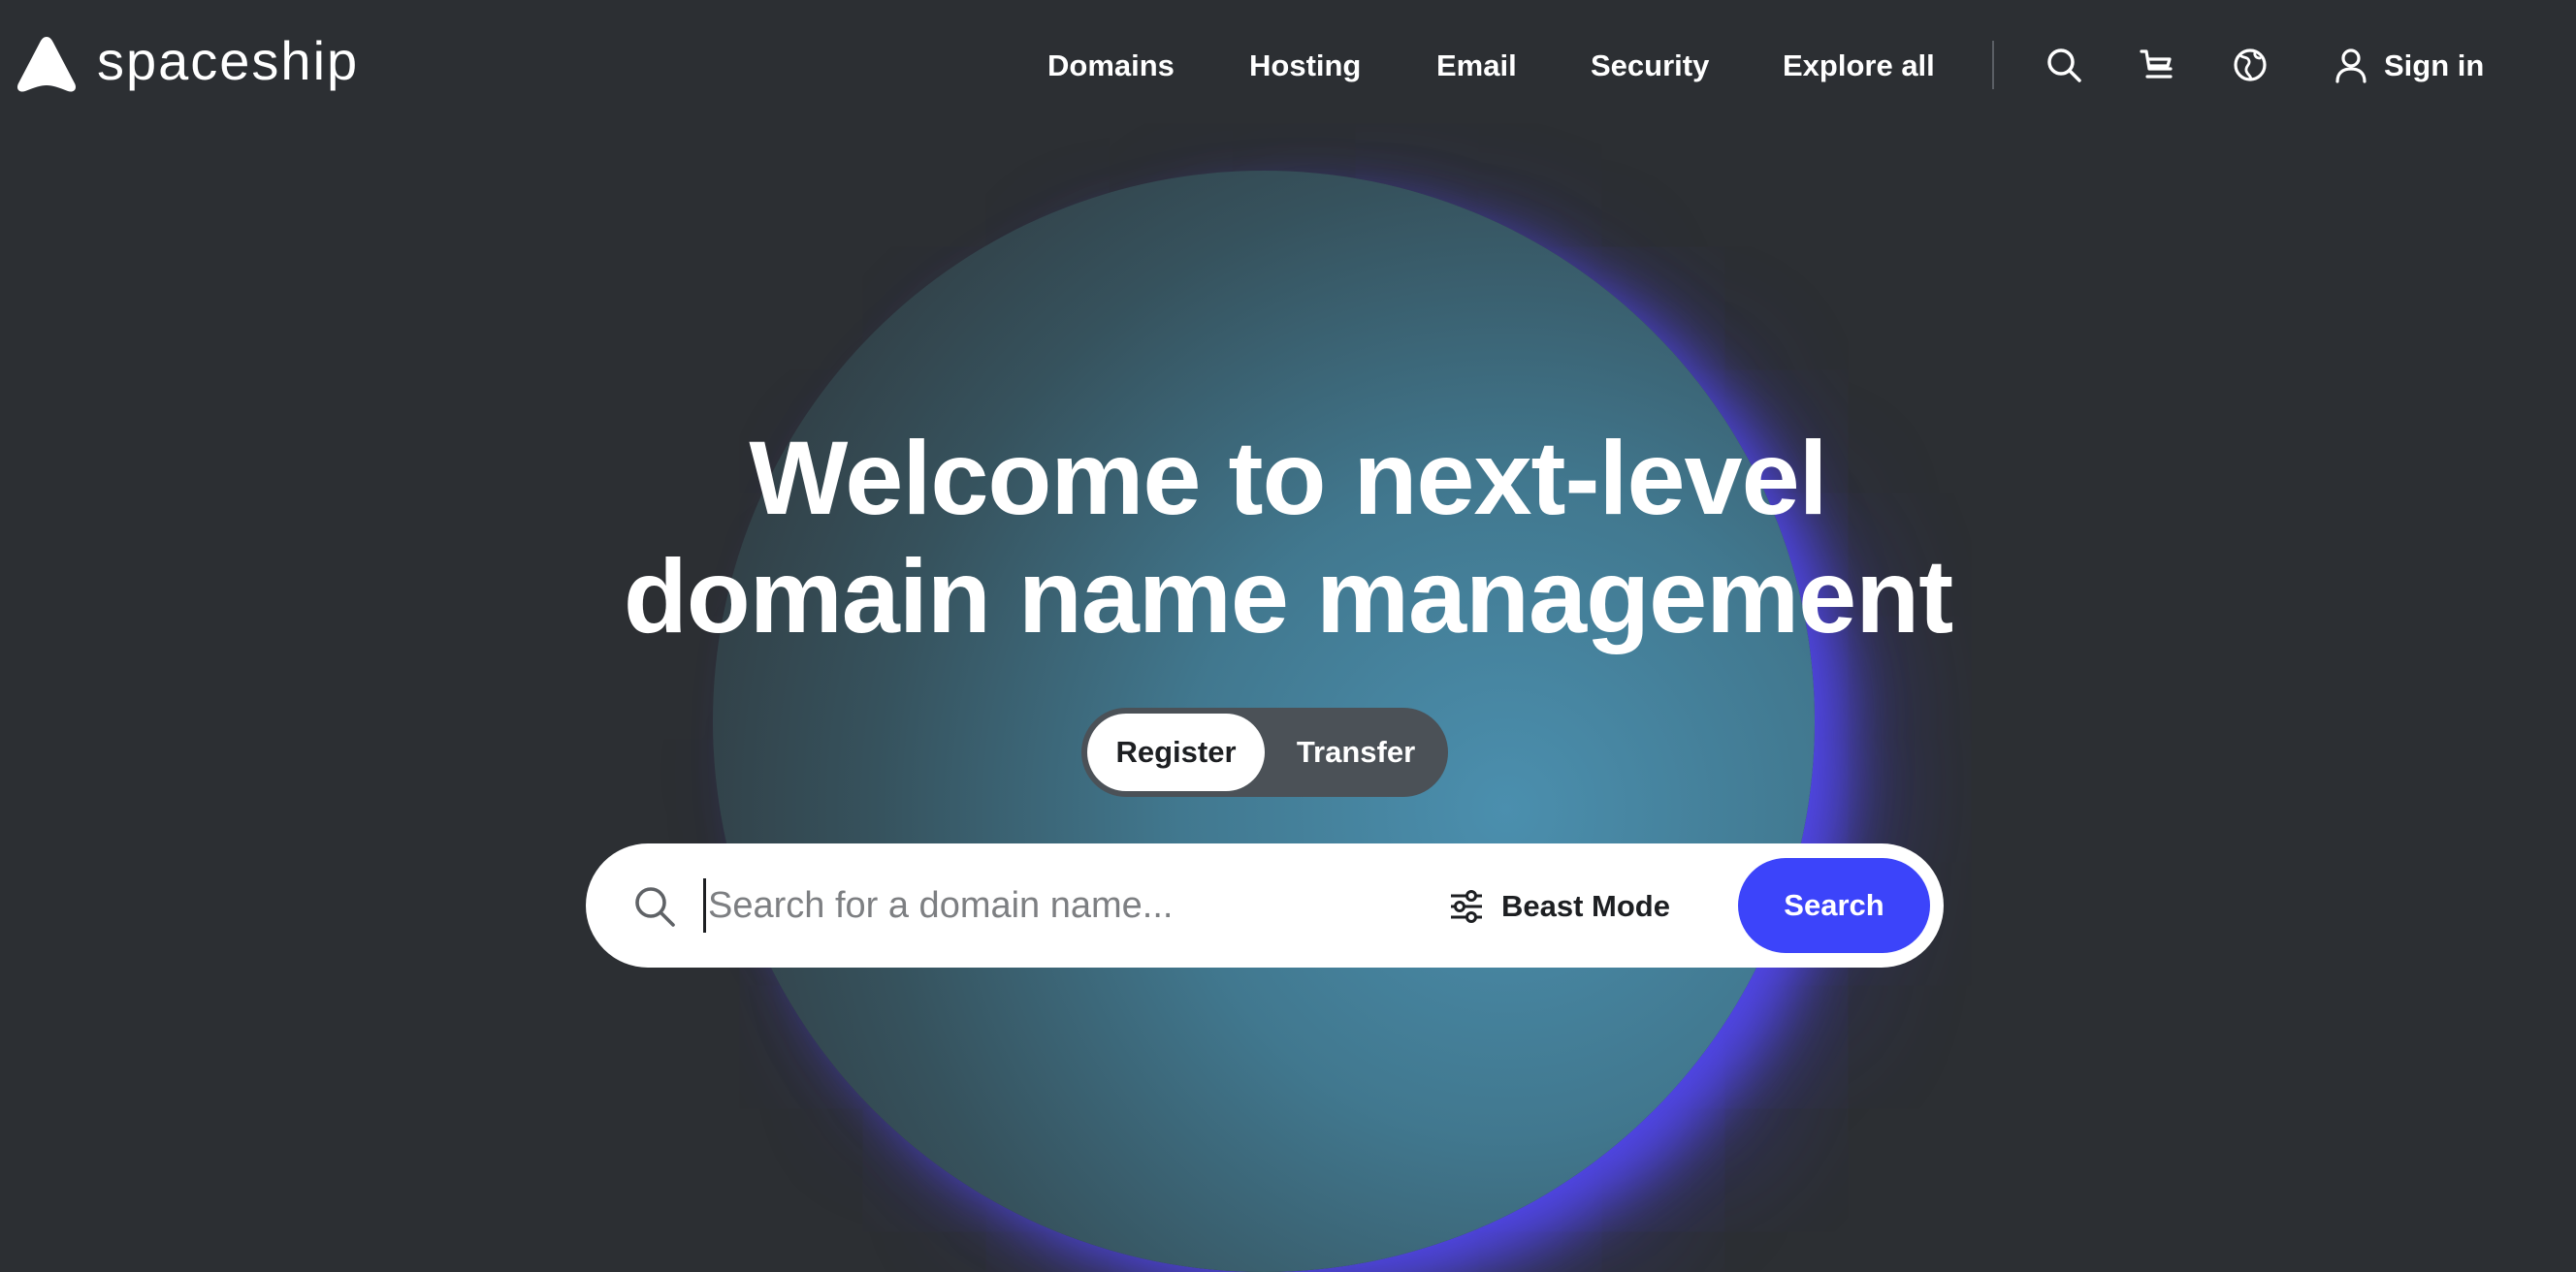 This screenshot has height=1272, width=2576. I want to click on register-transfer-toggle: Register Transfer, so click(1264, 752).